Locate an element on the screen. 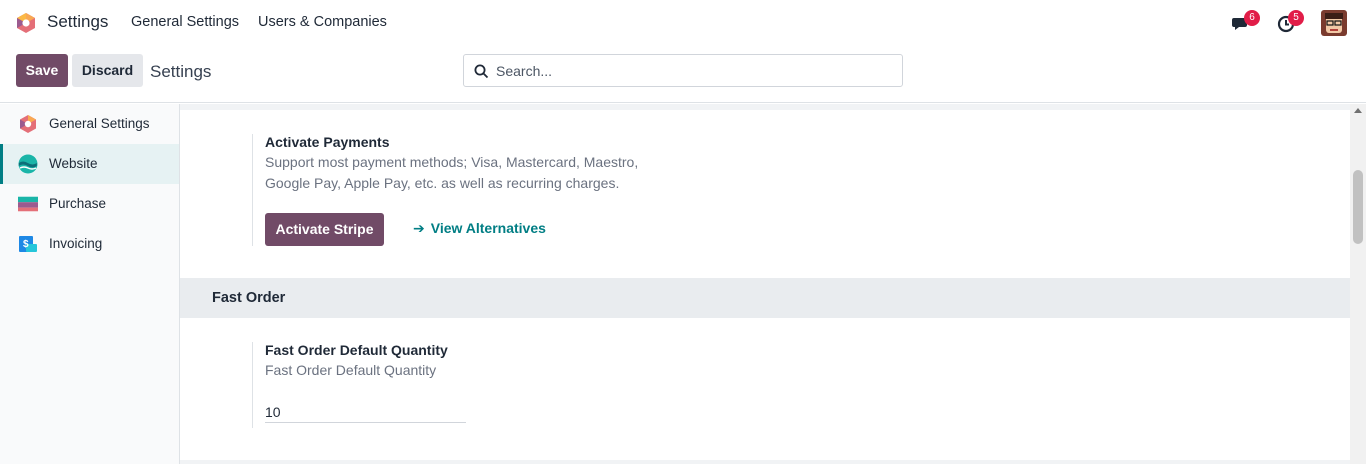 This screenshot has height=464, width=1366. sidebar-item-label: Purchase is located at coordinates (78, 203).